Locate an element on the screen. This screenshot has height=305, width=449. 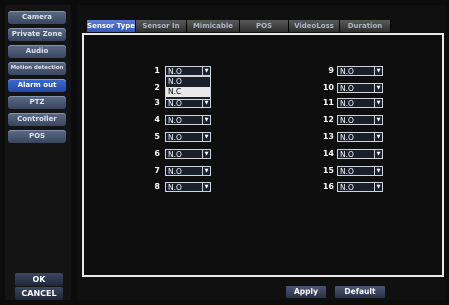
sensor-value-13: N.O is located at coordinates (347, 137).